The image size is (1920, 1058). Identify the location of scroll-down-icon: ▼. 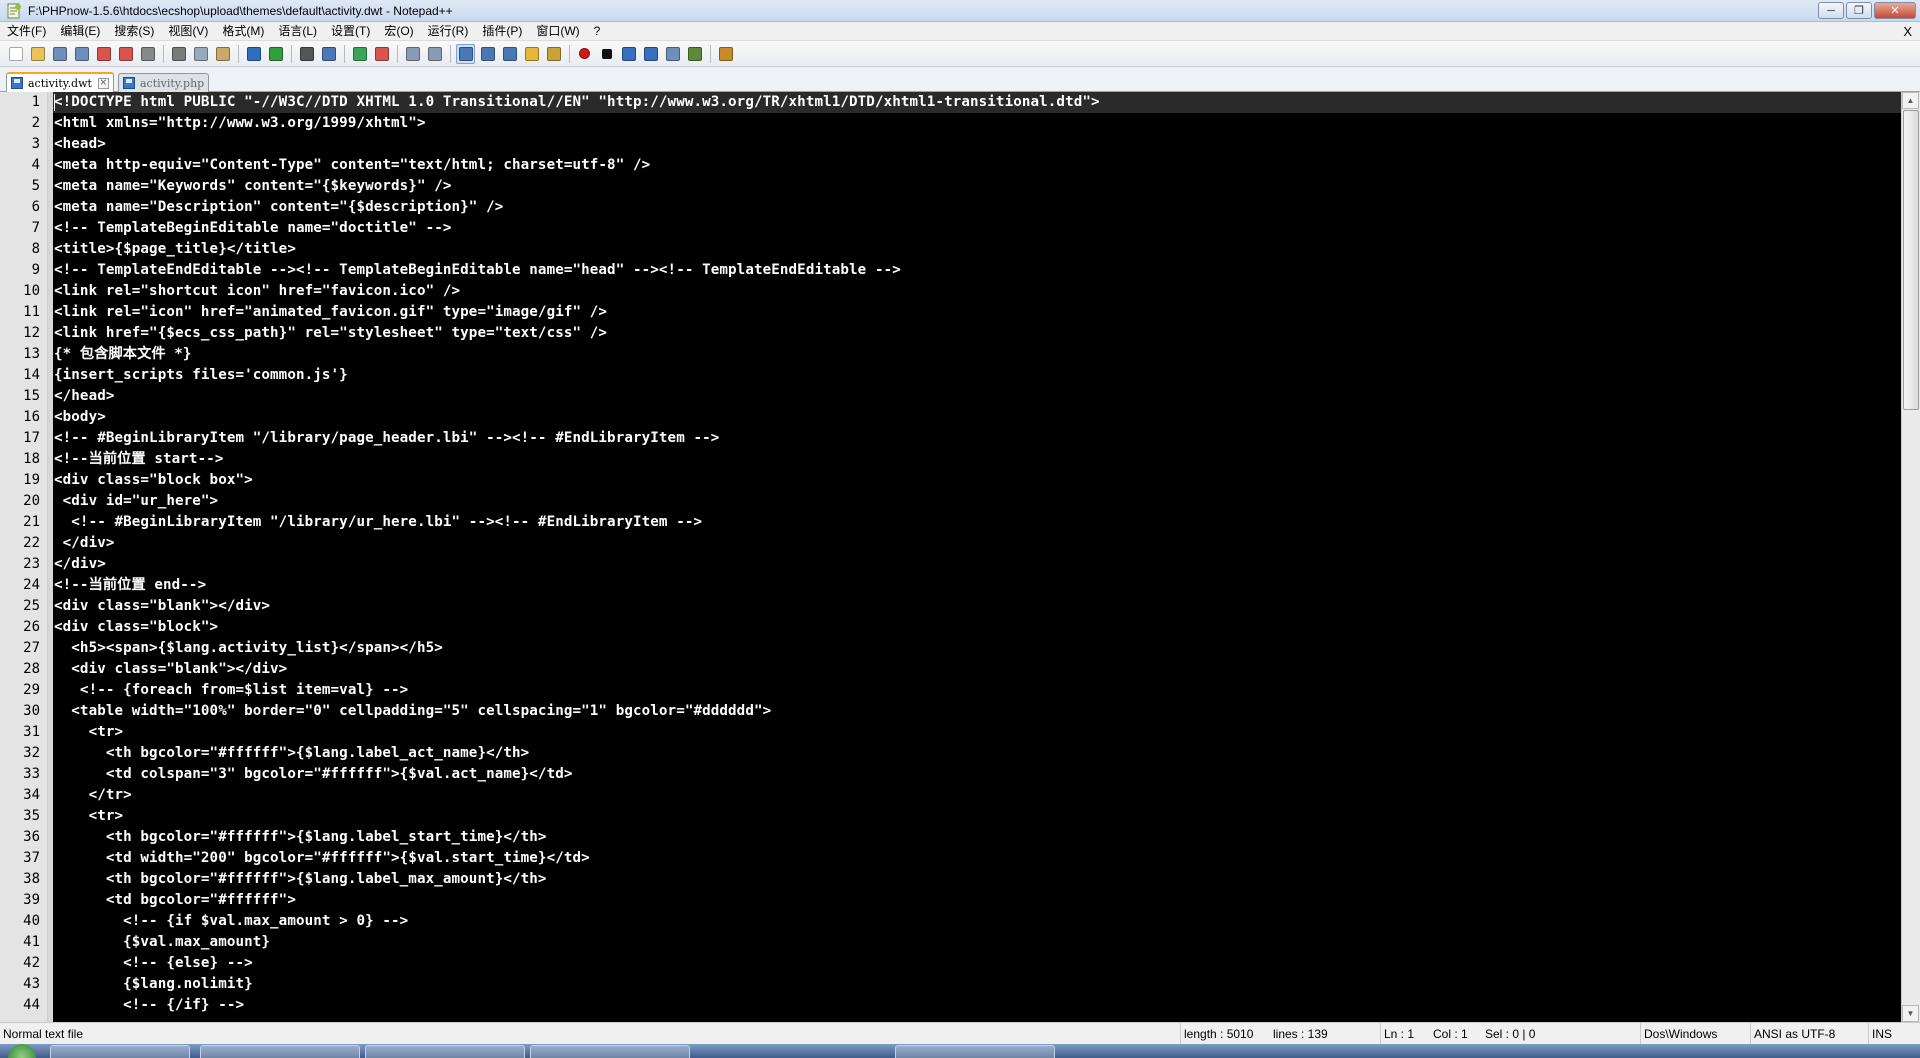
(1910, 1013).